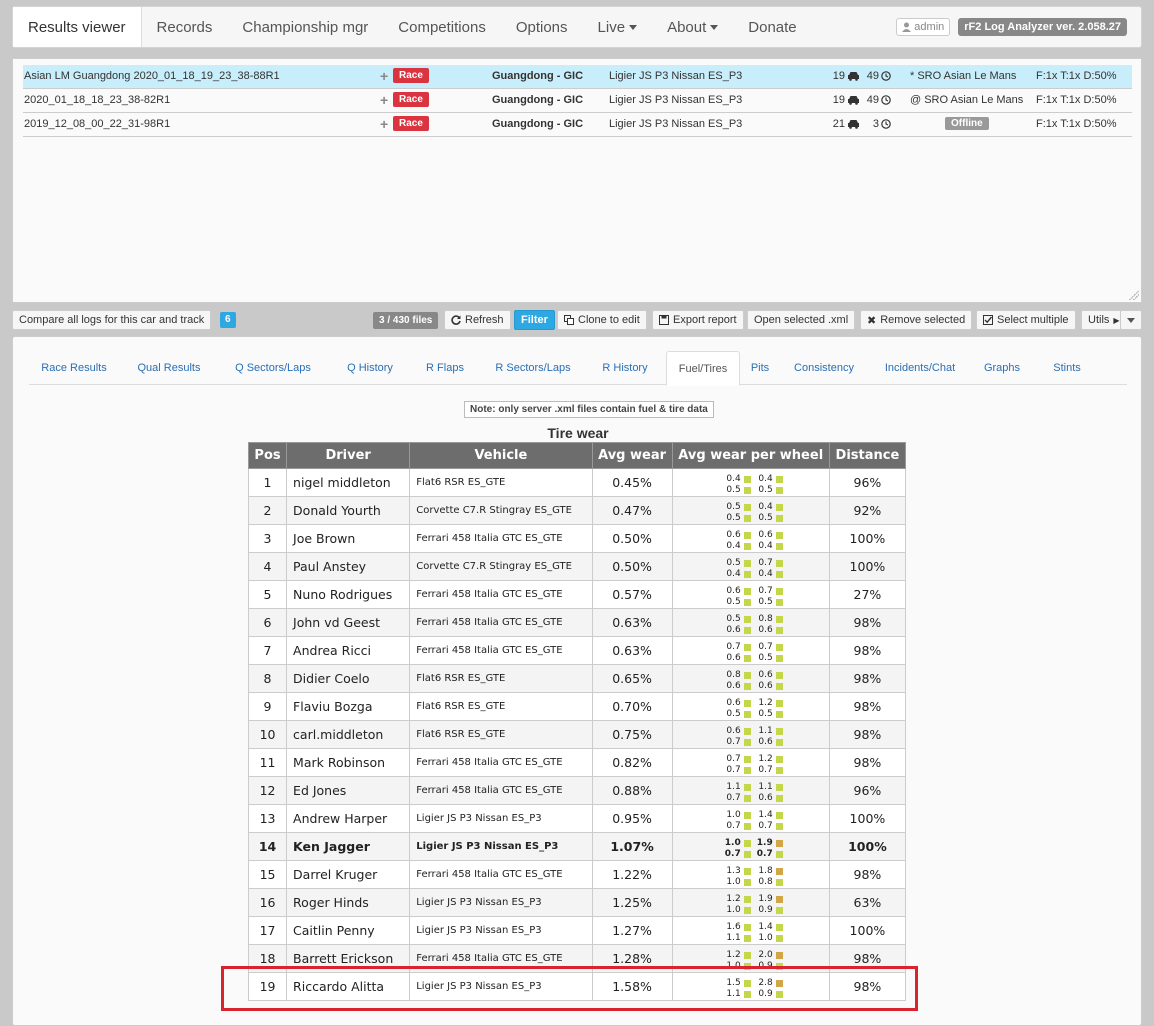 This screenshot has height=1026, width=1154. What do you see at coordinates (632, 455) in the screenshot?
I see `column-header: Avg wear` at bounding box center [632, 455].